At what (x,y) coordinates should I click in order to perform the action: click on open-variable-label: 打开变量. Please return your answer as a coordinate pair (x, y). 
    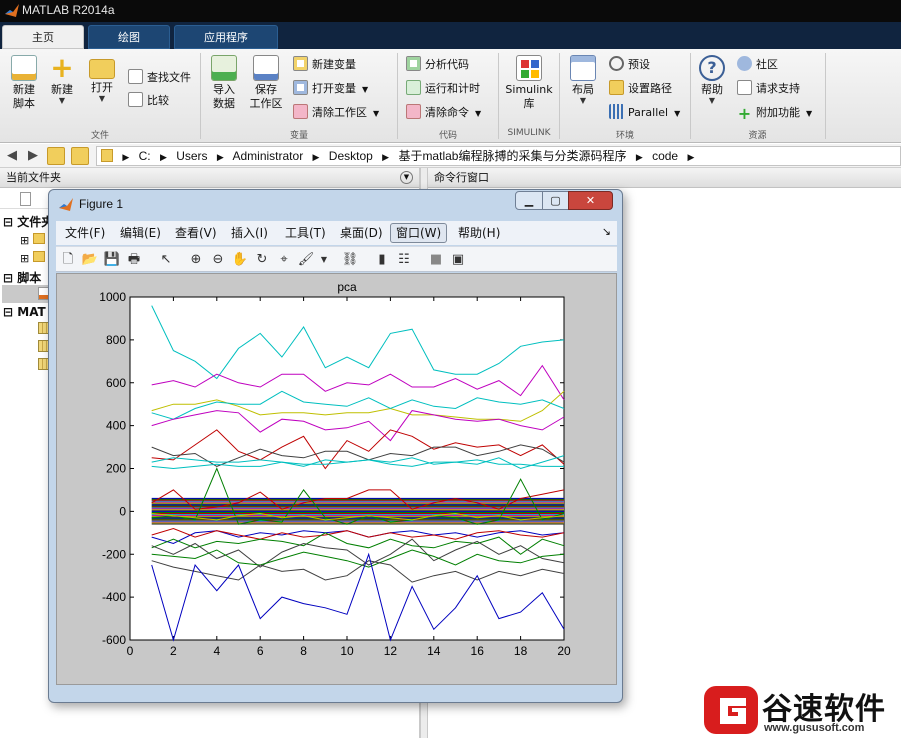
    Looking at the image, I should click on (334, 88).